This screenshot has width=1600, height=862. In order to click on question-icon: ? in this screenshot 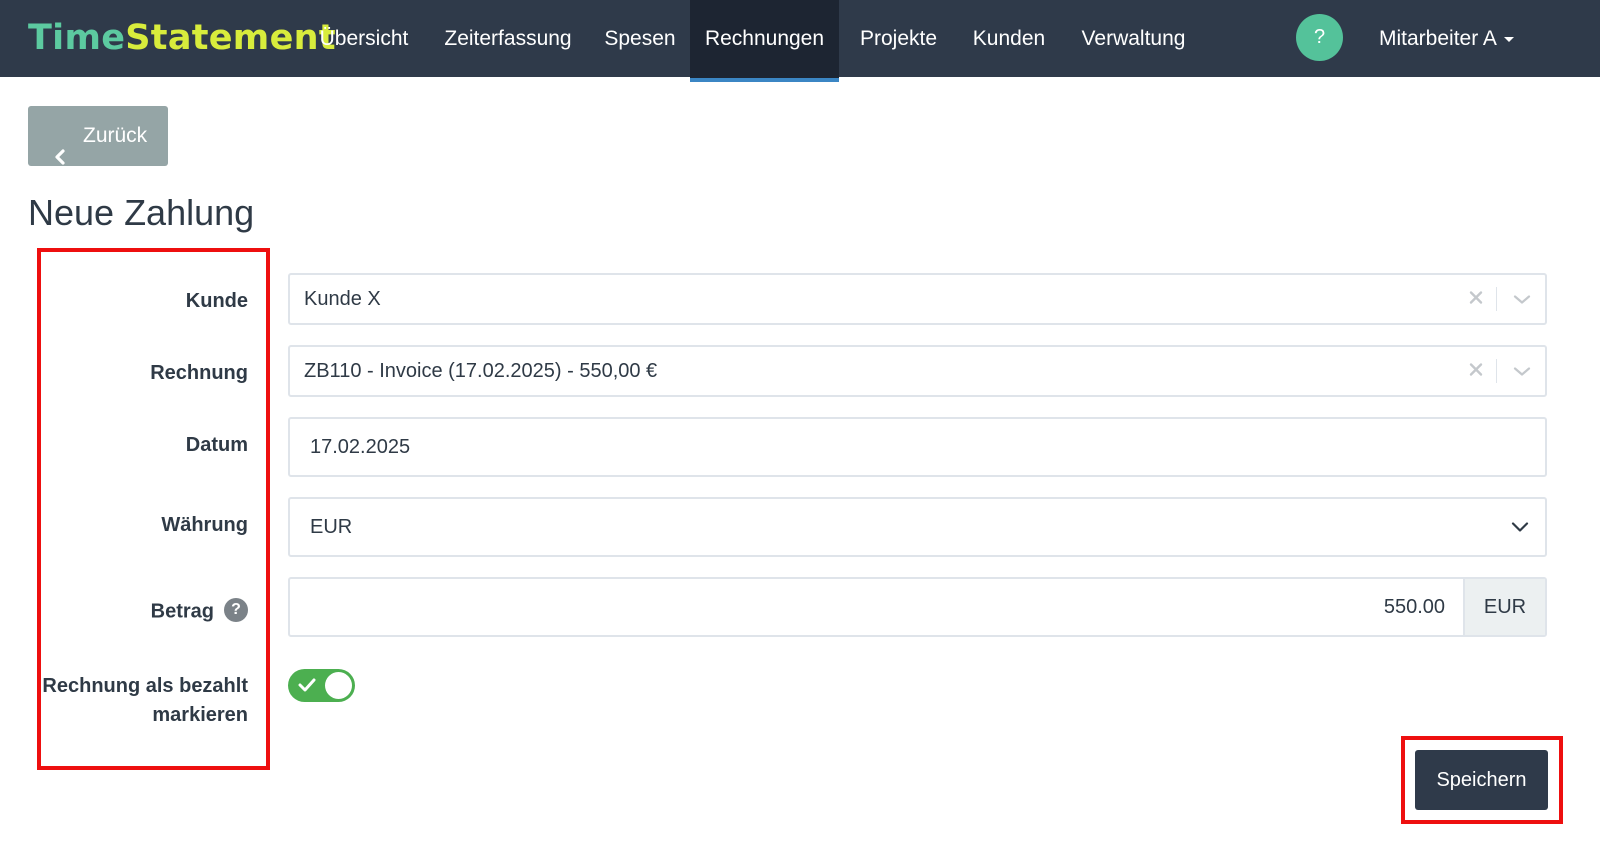, I will do `click(1319, 37)`.